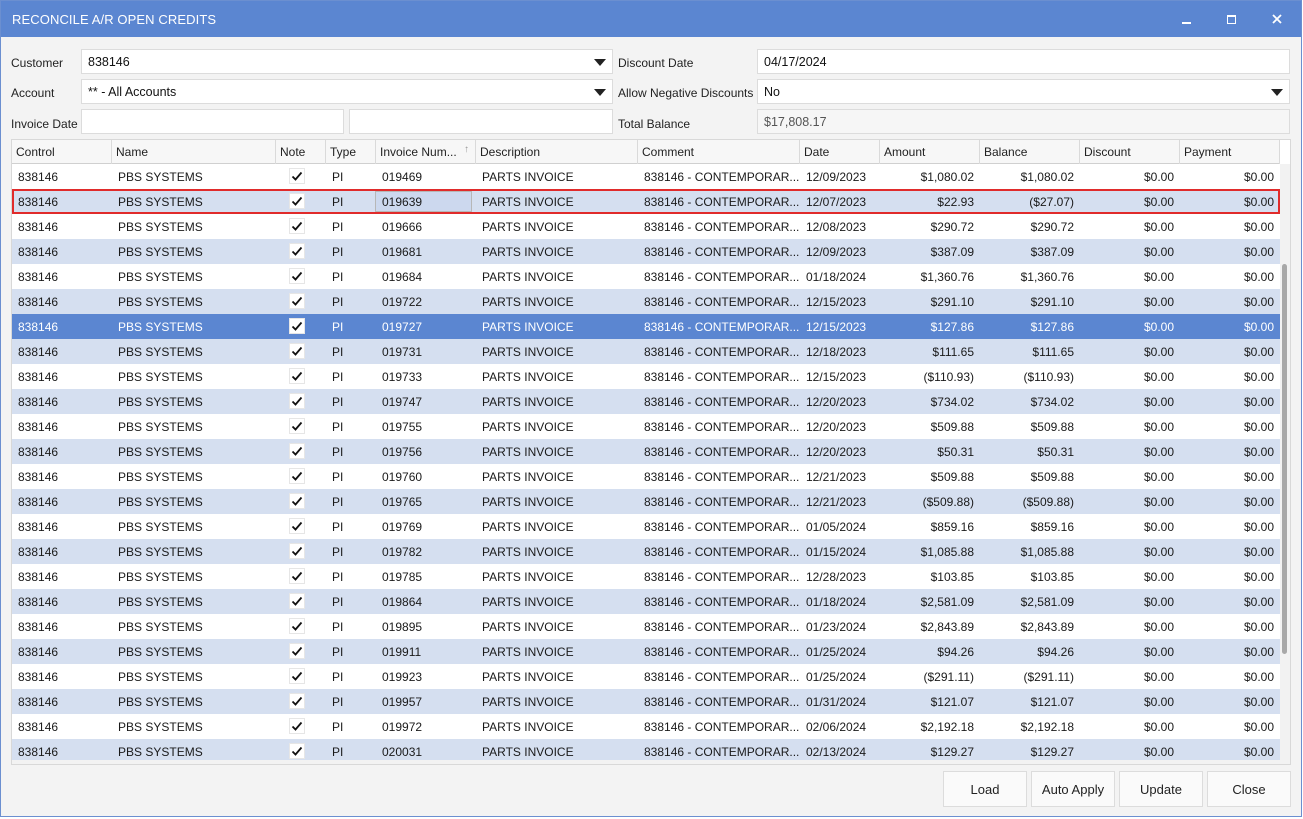 The width and height of the screenshot is (1303, 819). Describe the element at coordinates (557, 152) in the screenshot. I see `col-description-header: Description` at that location.